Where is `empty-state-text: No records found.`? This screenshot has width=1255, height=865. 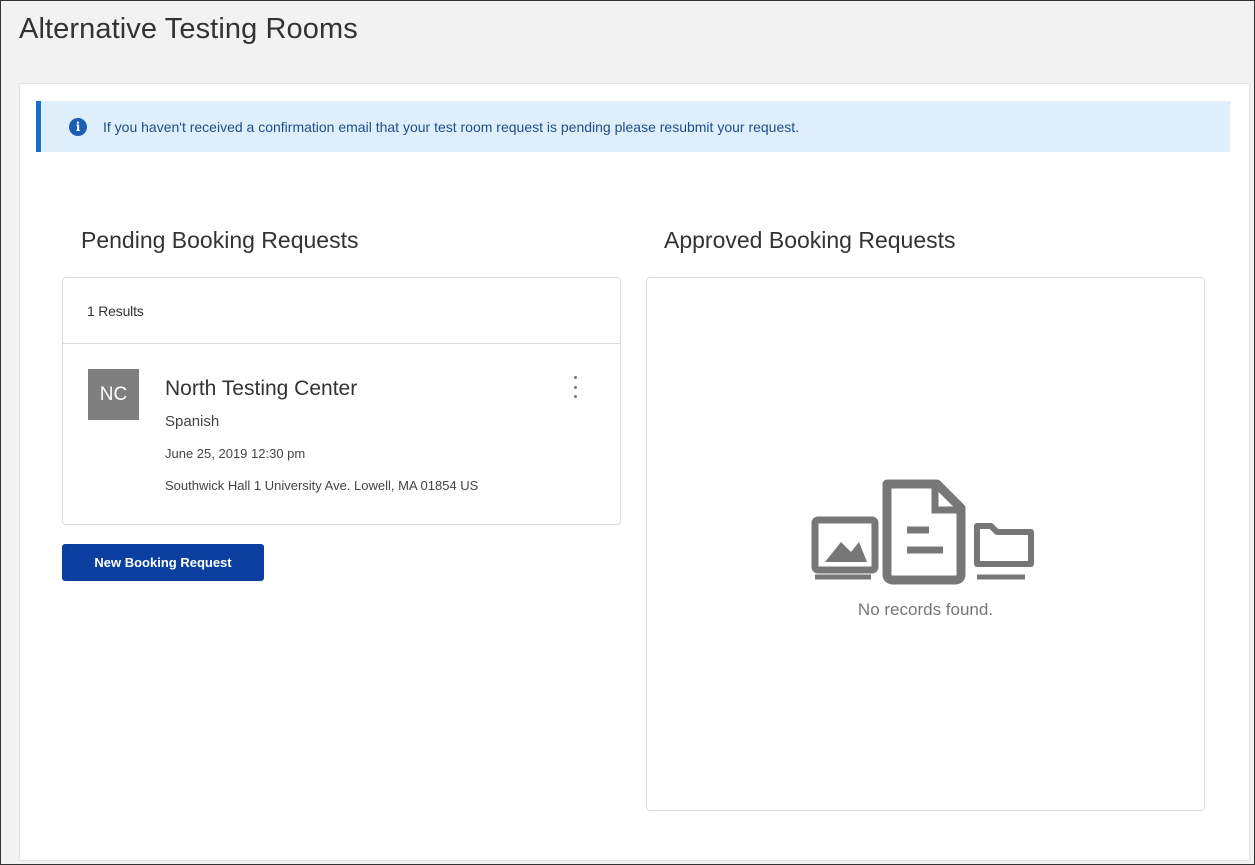
empty-state-text: No records found. is located at coordinates (925, 609).